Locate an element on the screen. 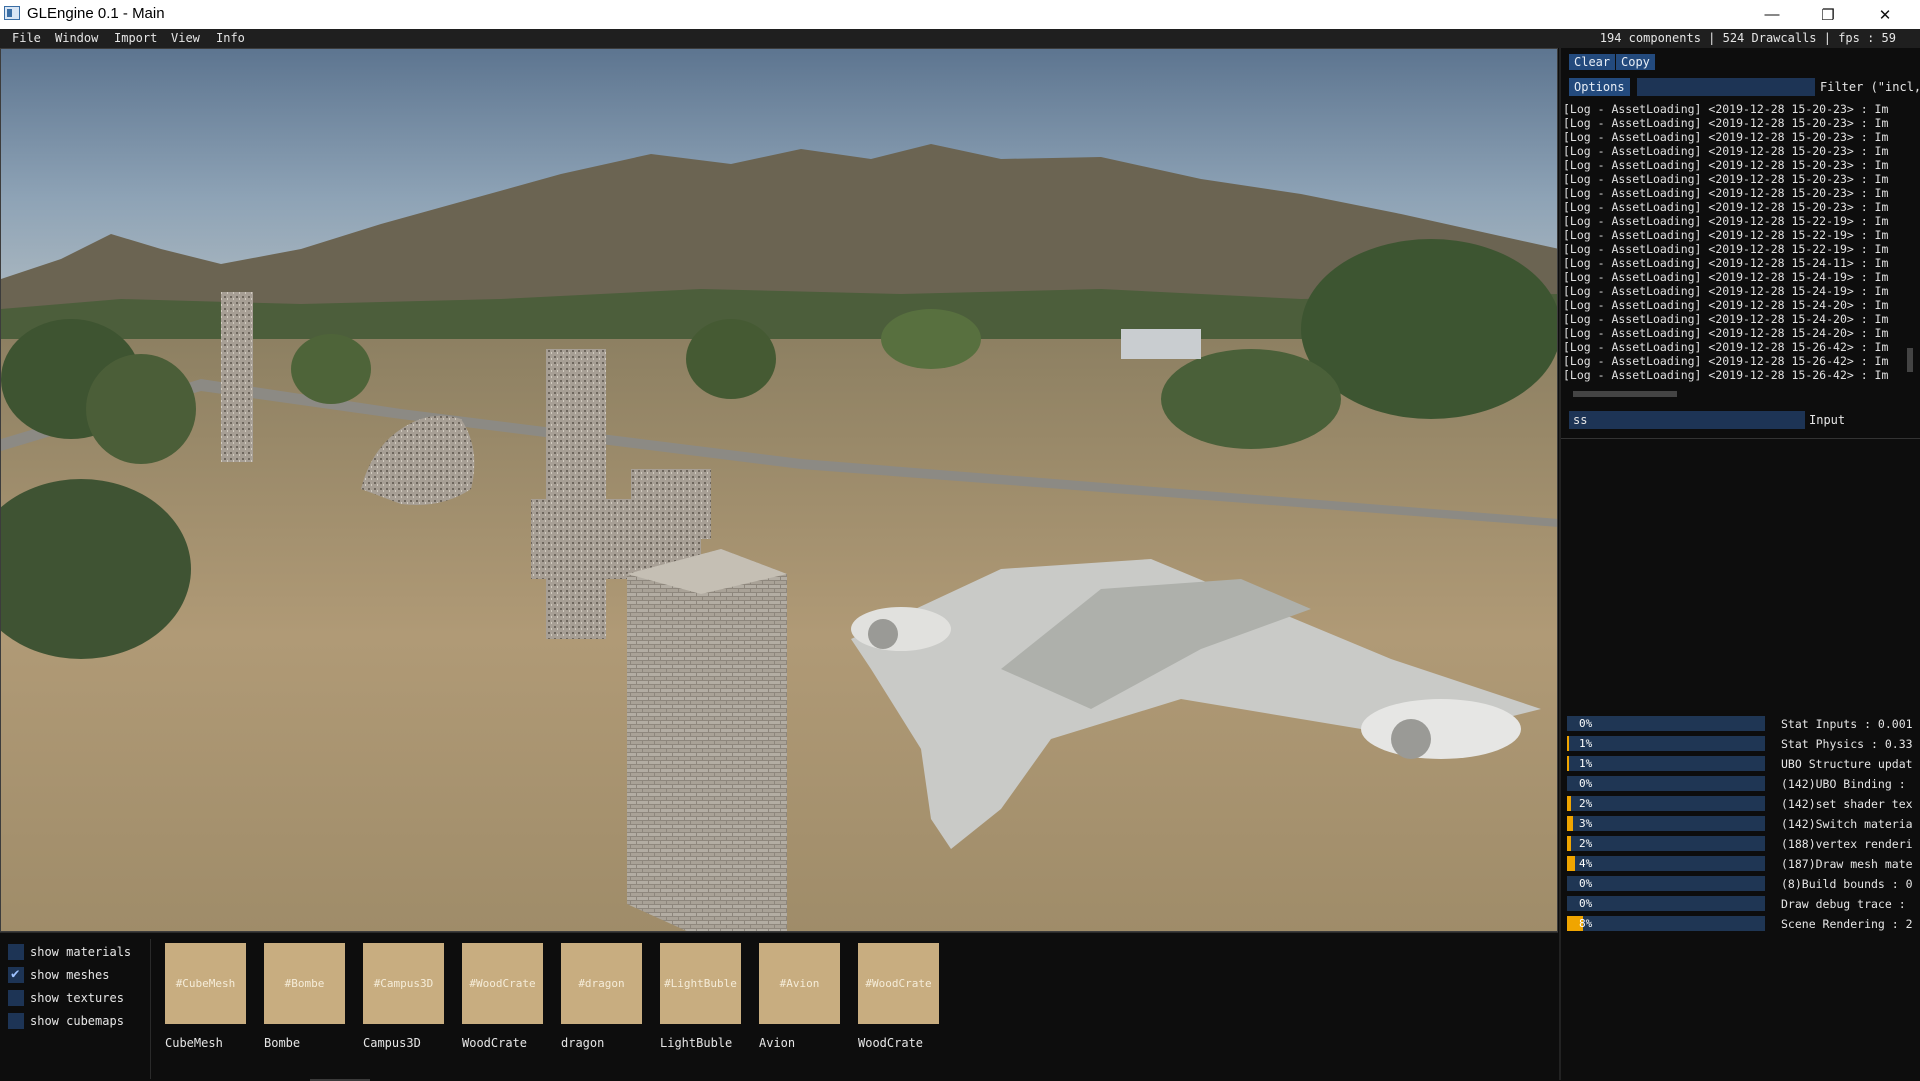 The width and height of the screenshot is (1920, 1081). input-label: Input is located at coordinates (1827, 420).